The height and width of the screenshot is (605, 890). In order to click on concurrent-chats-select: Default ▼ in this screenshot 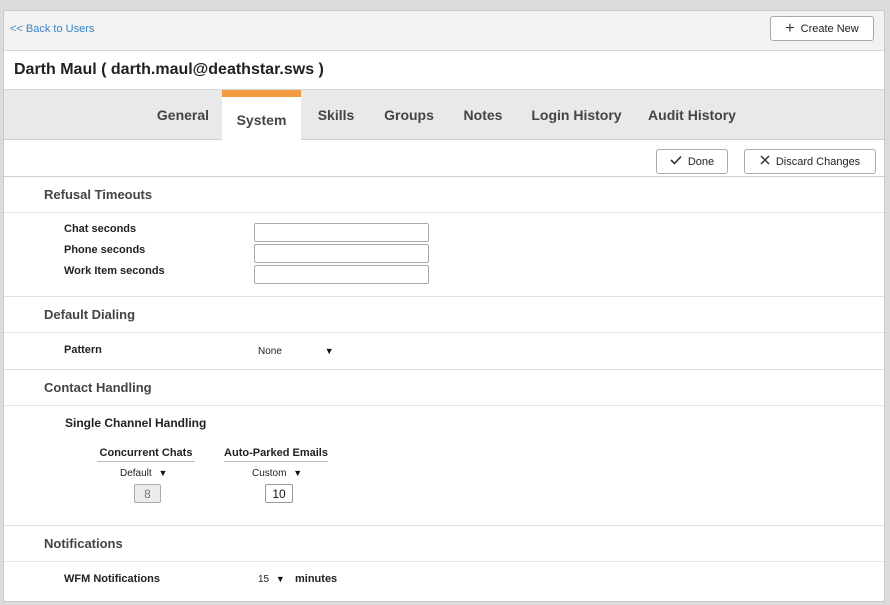, I will do `click(143, 473)`.